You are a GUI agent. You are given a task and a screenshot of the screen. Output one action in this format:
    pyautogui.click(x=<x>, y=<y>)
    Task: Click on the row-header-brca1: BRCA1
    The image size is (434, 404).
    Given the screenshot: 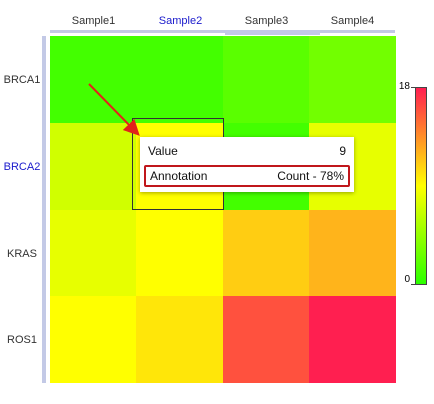 What is the action you would take?
    pyautogui.click(x=22, y=79)
    